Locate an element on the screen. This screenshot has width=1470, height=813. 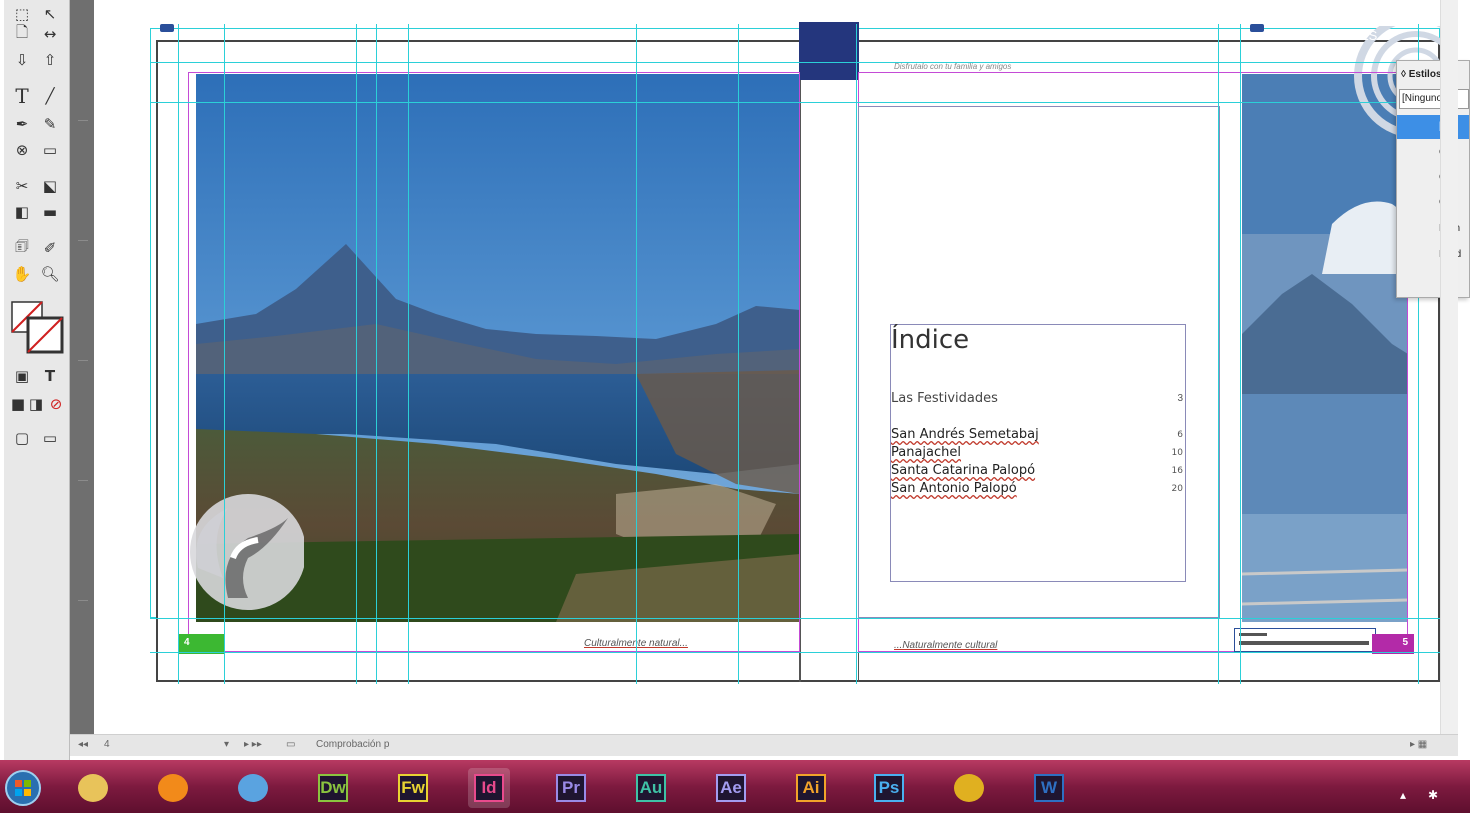
left-page-number: 4 is located at coordinates (201, 644).